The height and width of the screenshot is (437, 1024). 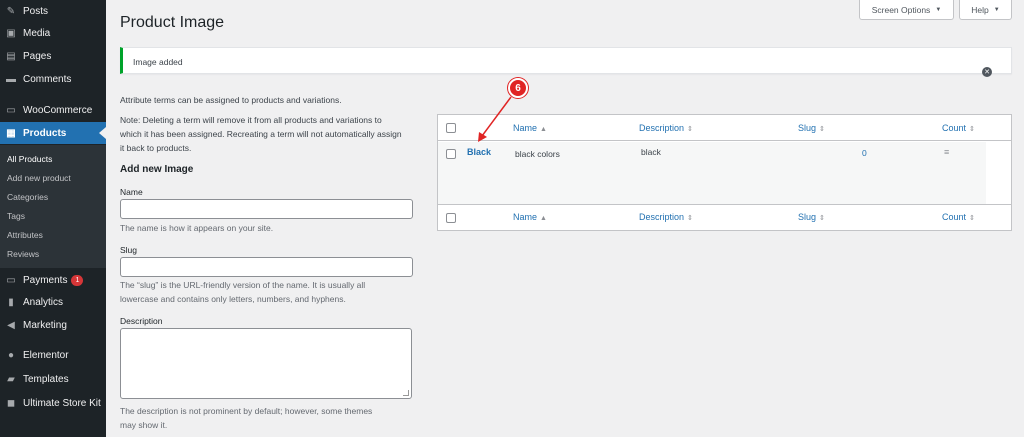 What do you see at coordinates (479, 152) in the screenshot?
I see `term-name-link: Black` at bounding box center [479, 152].